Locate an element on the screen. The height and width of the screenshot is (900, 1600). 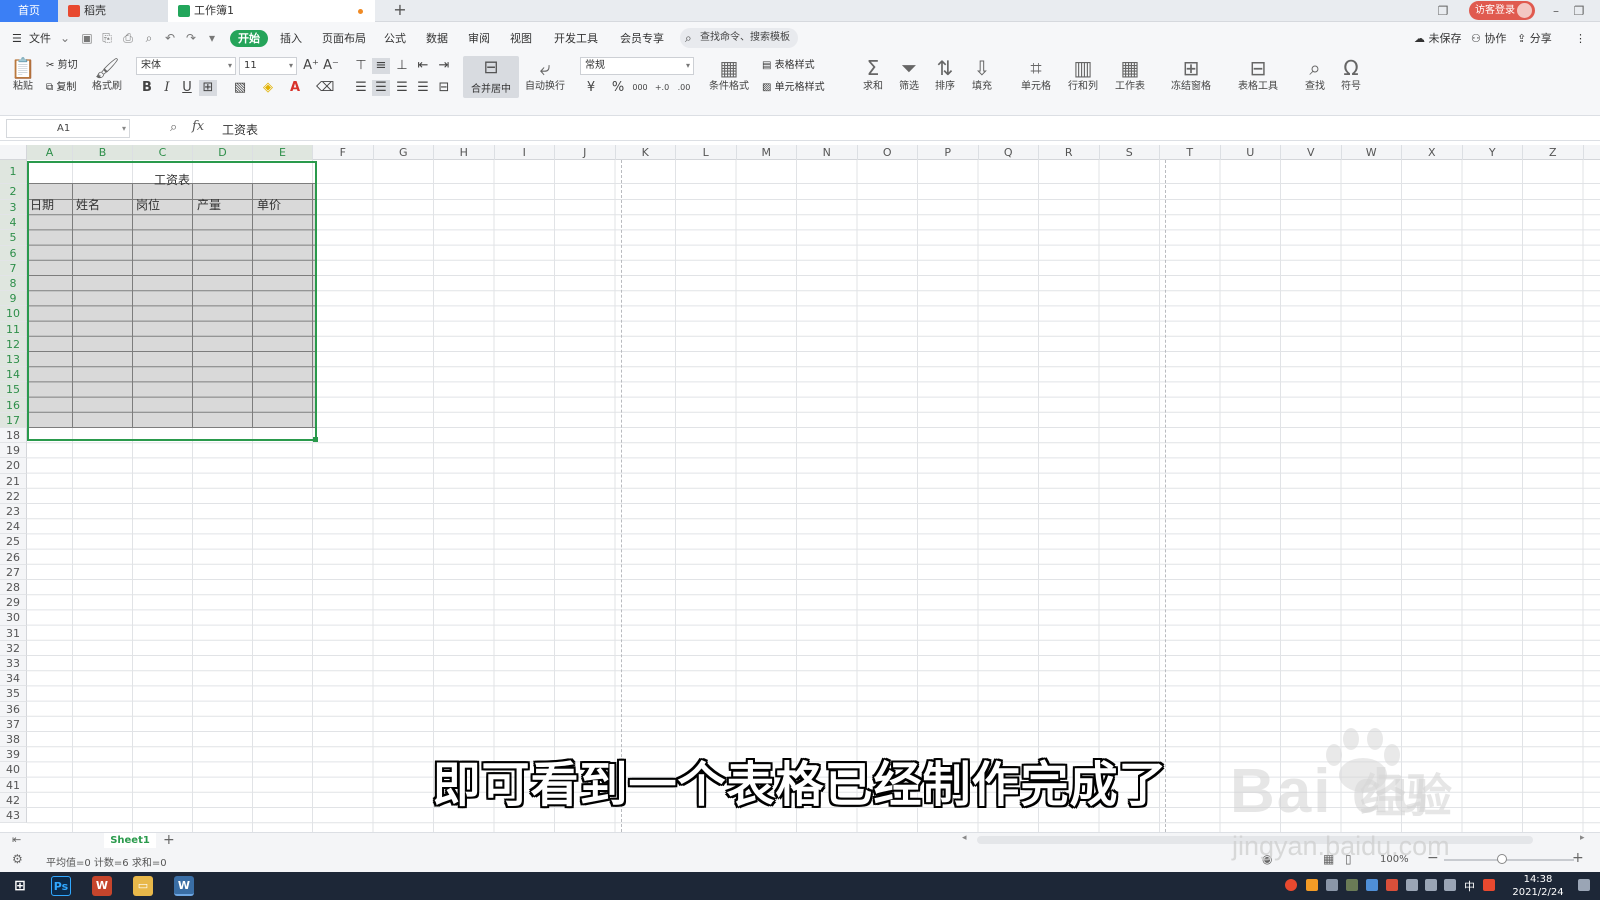
row-header-12: 12 is located at coordinates (13, 344).